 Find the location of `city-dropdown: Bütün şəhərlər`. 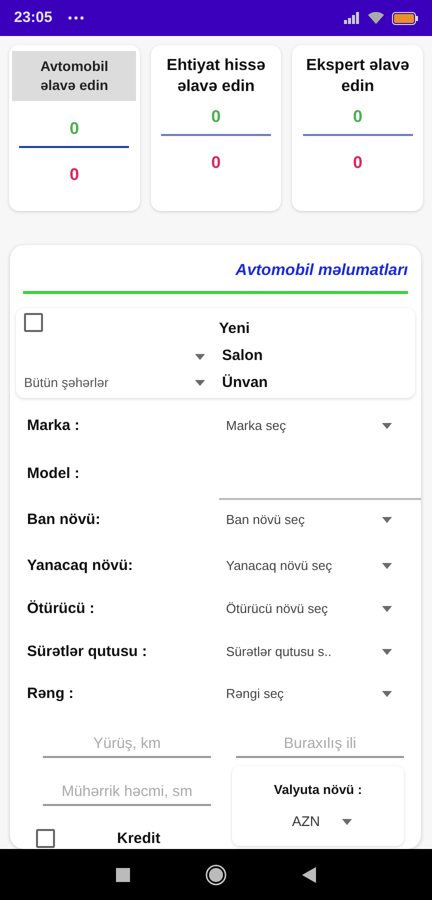

city-dropdown: Bütün şəhərlər is located at coordinates (117, 383).